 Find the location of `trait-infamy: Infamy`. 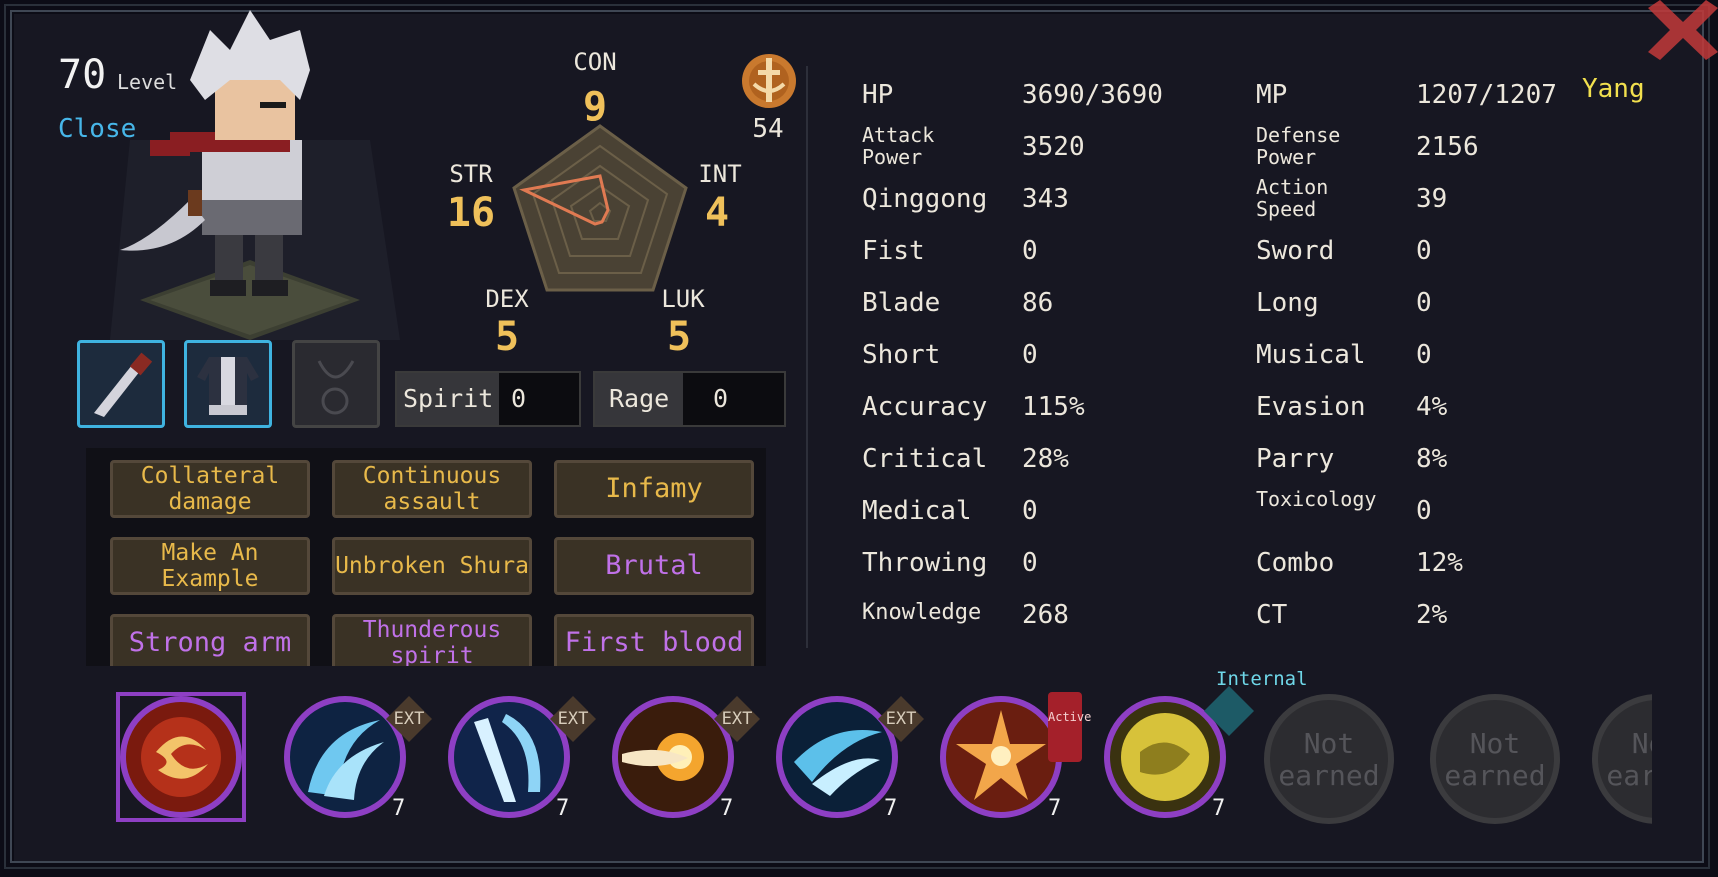

trait-infamy: Infamy is located at coordinates (654, 489).